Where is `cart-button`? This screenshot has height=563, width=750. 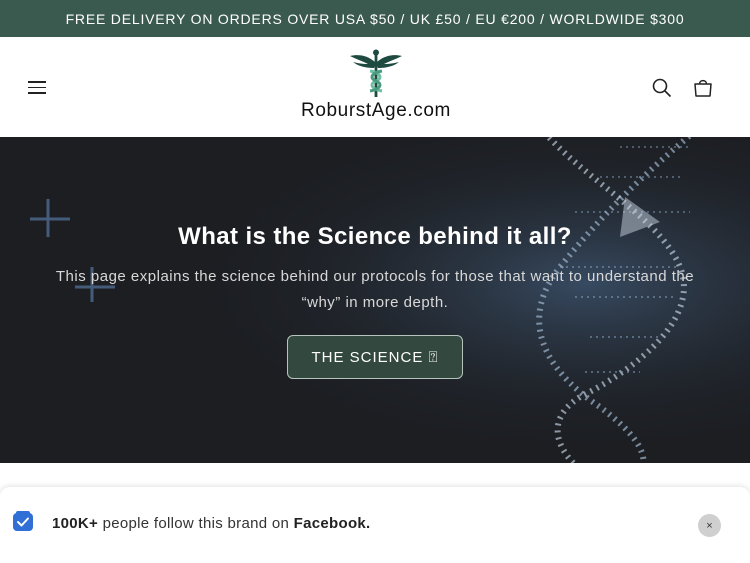 cart-button is located at coordinates (703, 88).